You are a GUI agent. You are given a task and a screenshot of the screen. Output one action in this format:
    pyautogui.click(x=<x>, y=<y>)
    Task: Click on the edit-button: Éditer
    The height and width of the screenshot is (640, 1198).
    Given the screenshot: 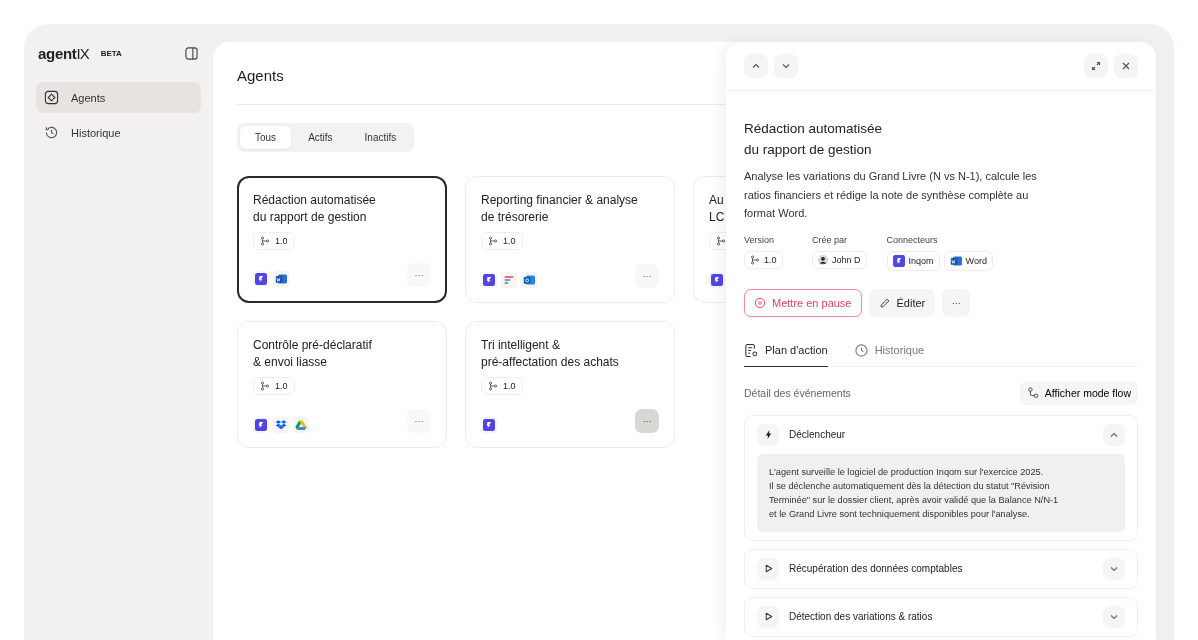 What is the action you would take?
    pyautogui.click(x=902, y=302)
    